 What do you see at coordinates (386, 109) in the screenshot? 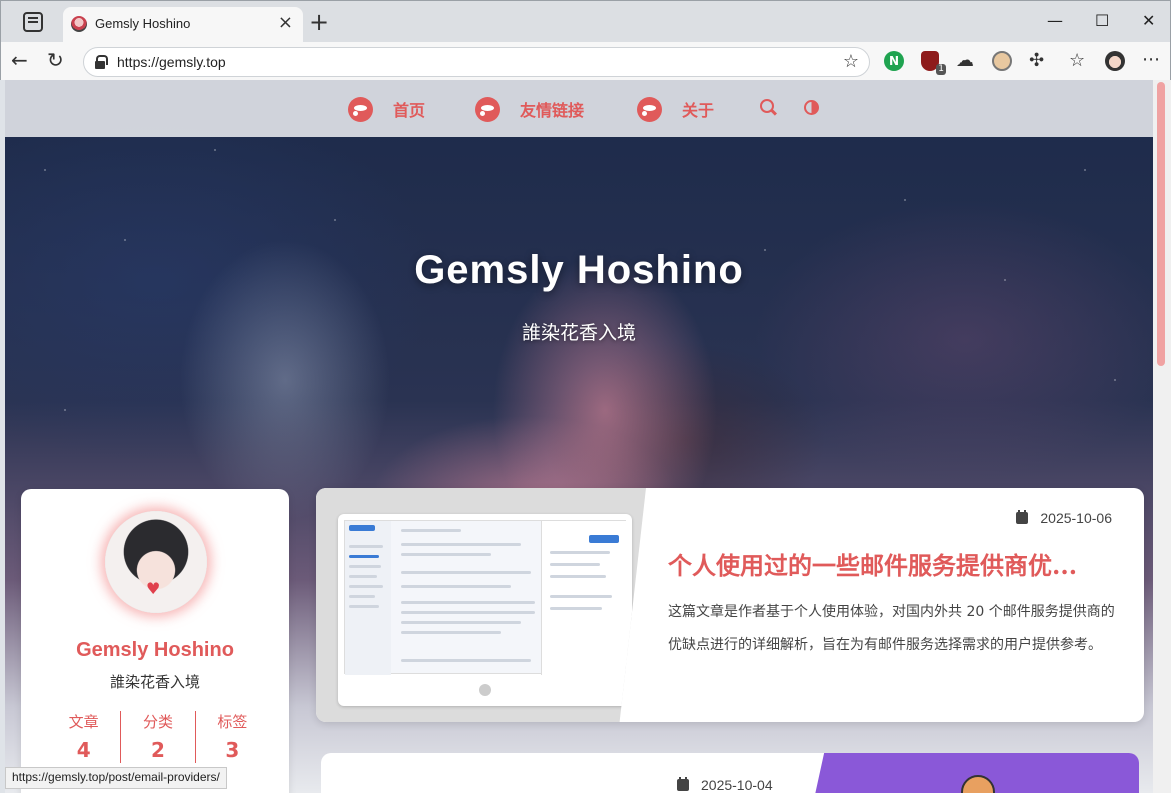
I see `nav-home: 首页` at bounding box center [386, 109].